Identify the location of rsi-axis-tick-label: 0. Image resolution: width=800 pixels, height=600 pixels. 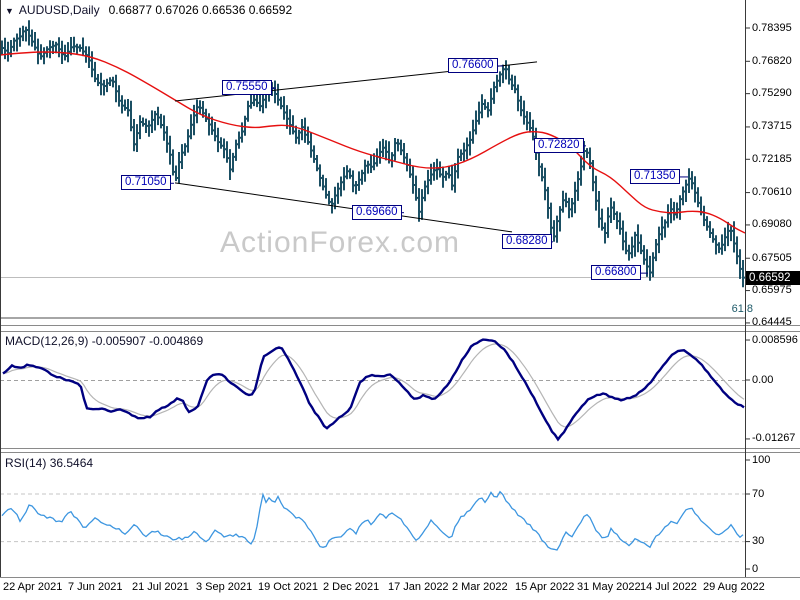
(755, 568).